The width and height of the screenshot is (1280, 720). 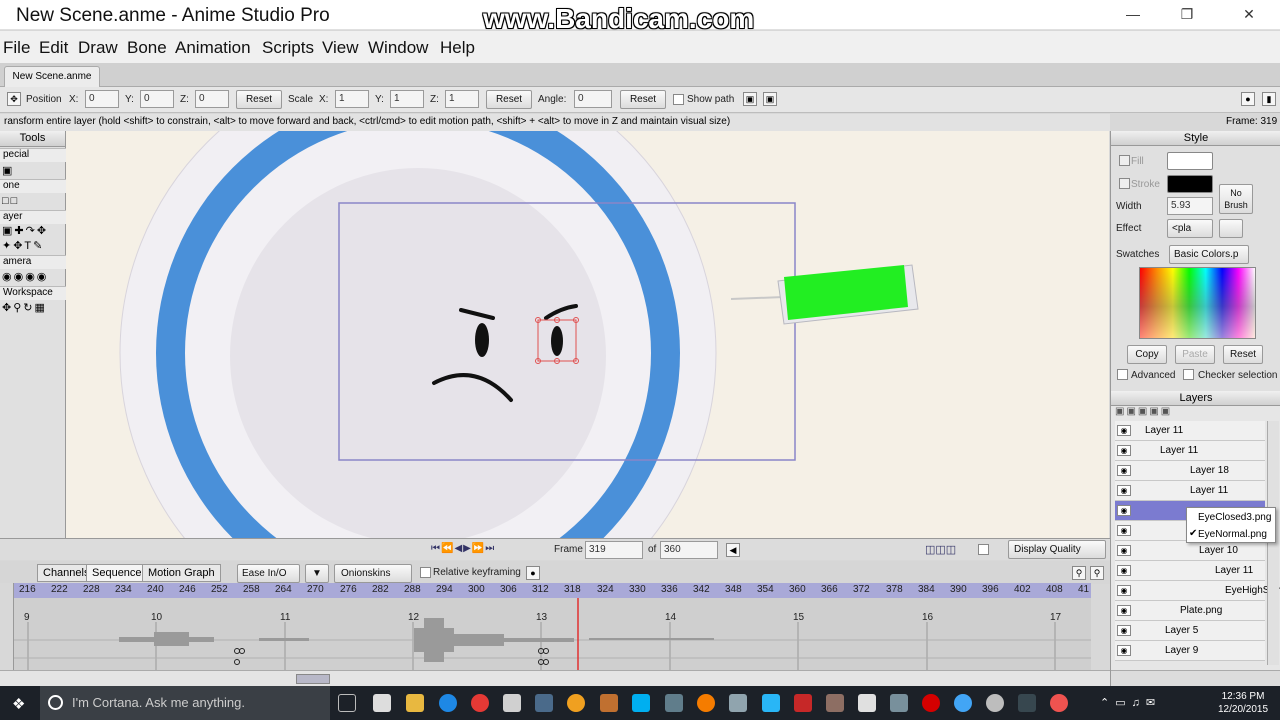 What do you see at coordinates (750, 99) in the screenshot?
I see `flip-h-icon: ▣` at bounding box center [750, 99].